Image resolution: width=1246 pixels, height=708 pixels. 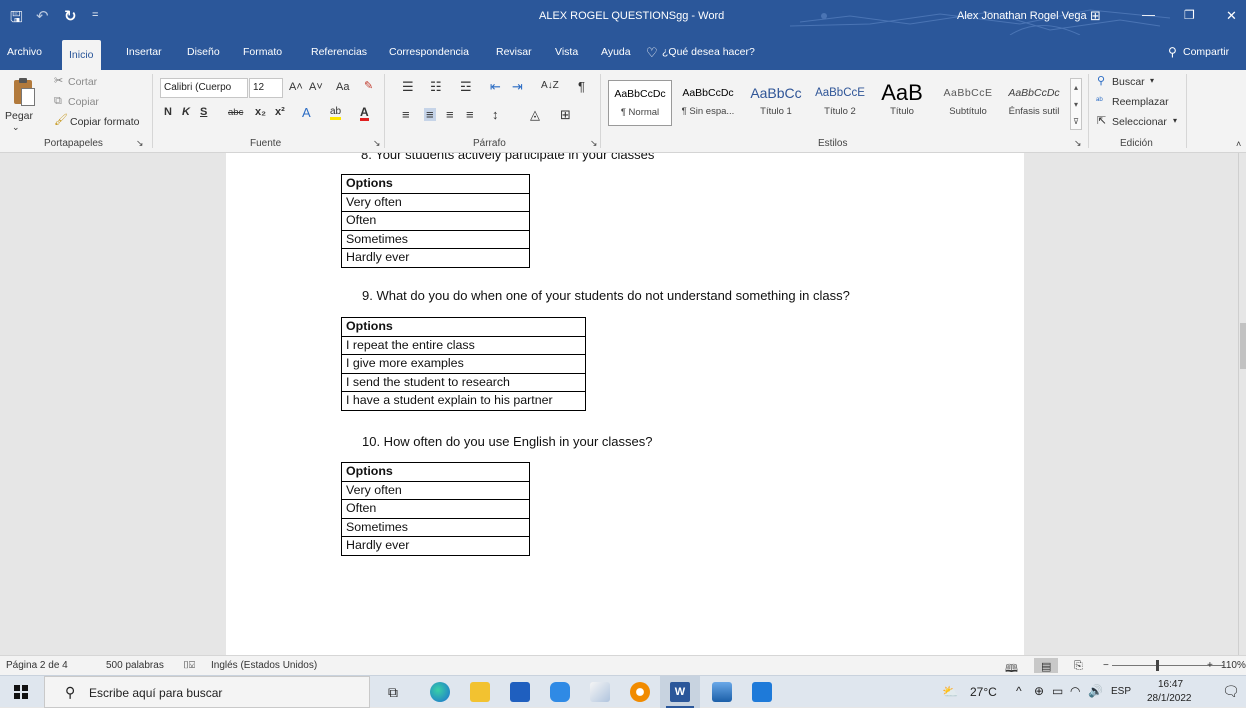 What do you see at coordinates (23, 93) in the screenshot?
I see `paste-icon` at bounding box center [23, 93].